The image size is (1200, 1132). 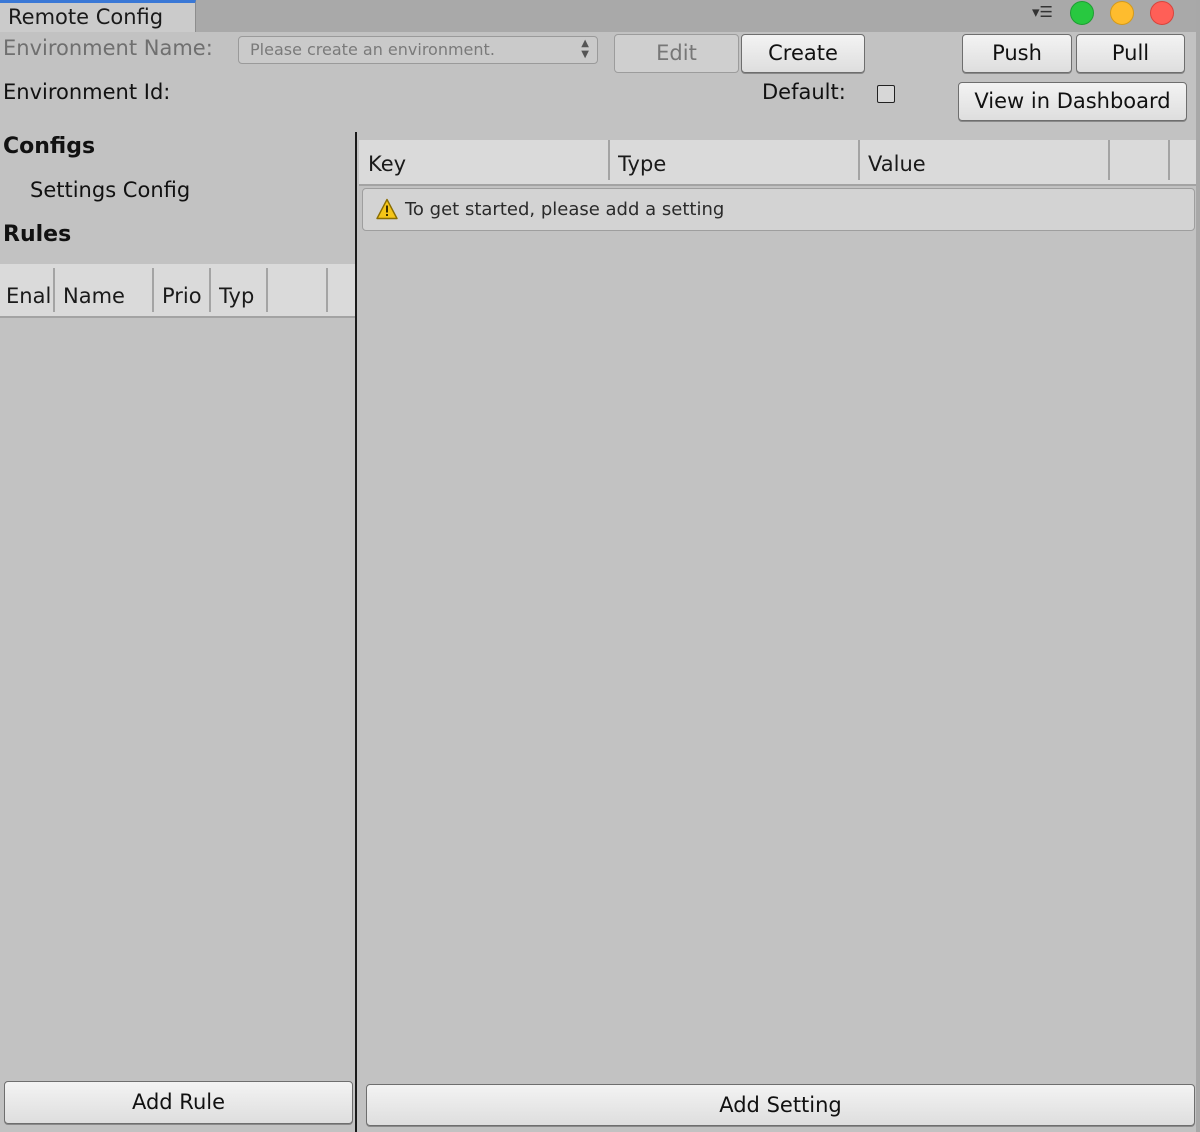 I want to click on rules-col-enabled: Enal, so click(x=28, y=296).